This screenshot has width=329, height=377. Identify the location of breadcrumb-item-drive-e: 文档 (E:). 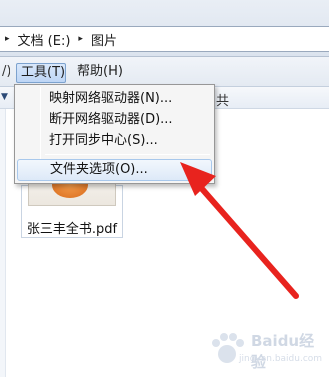
(44, 39).